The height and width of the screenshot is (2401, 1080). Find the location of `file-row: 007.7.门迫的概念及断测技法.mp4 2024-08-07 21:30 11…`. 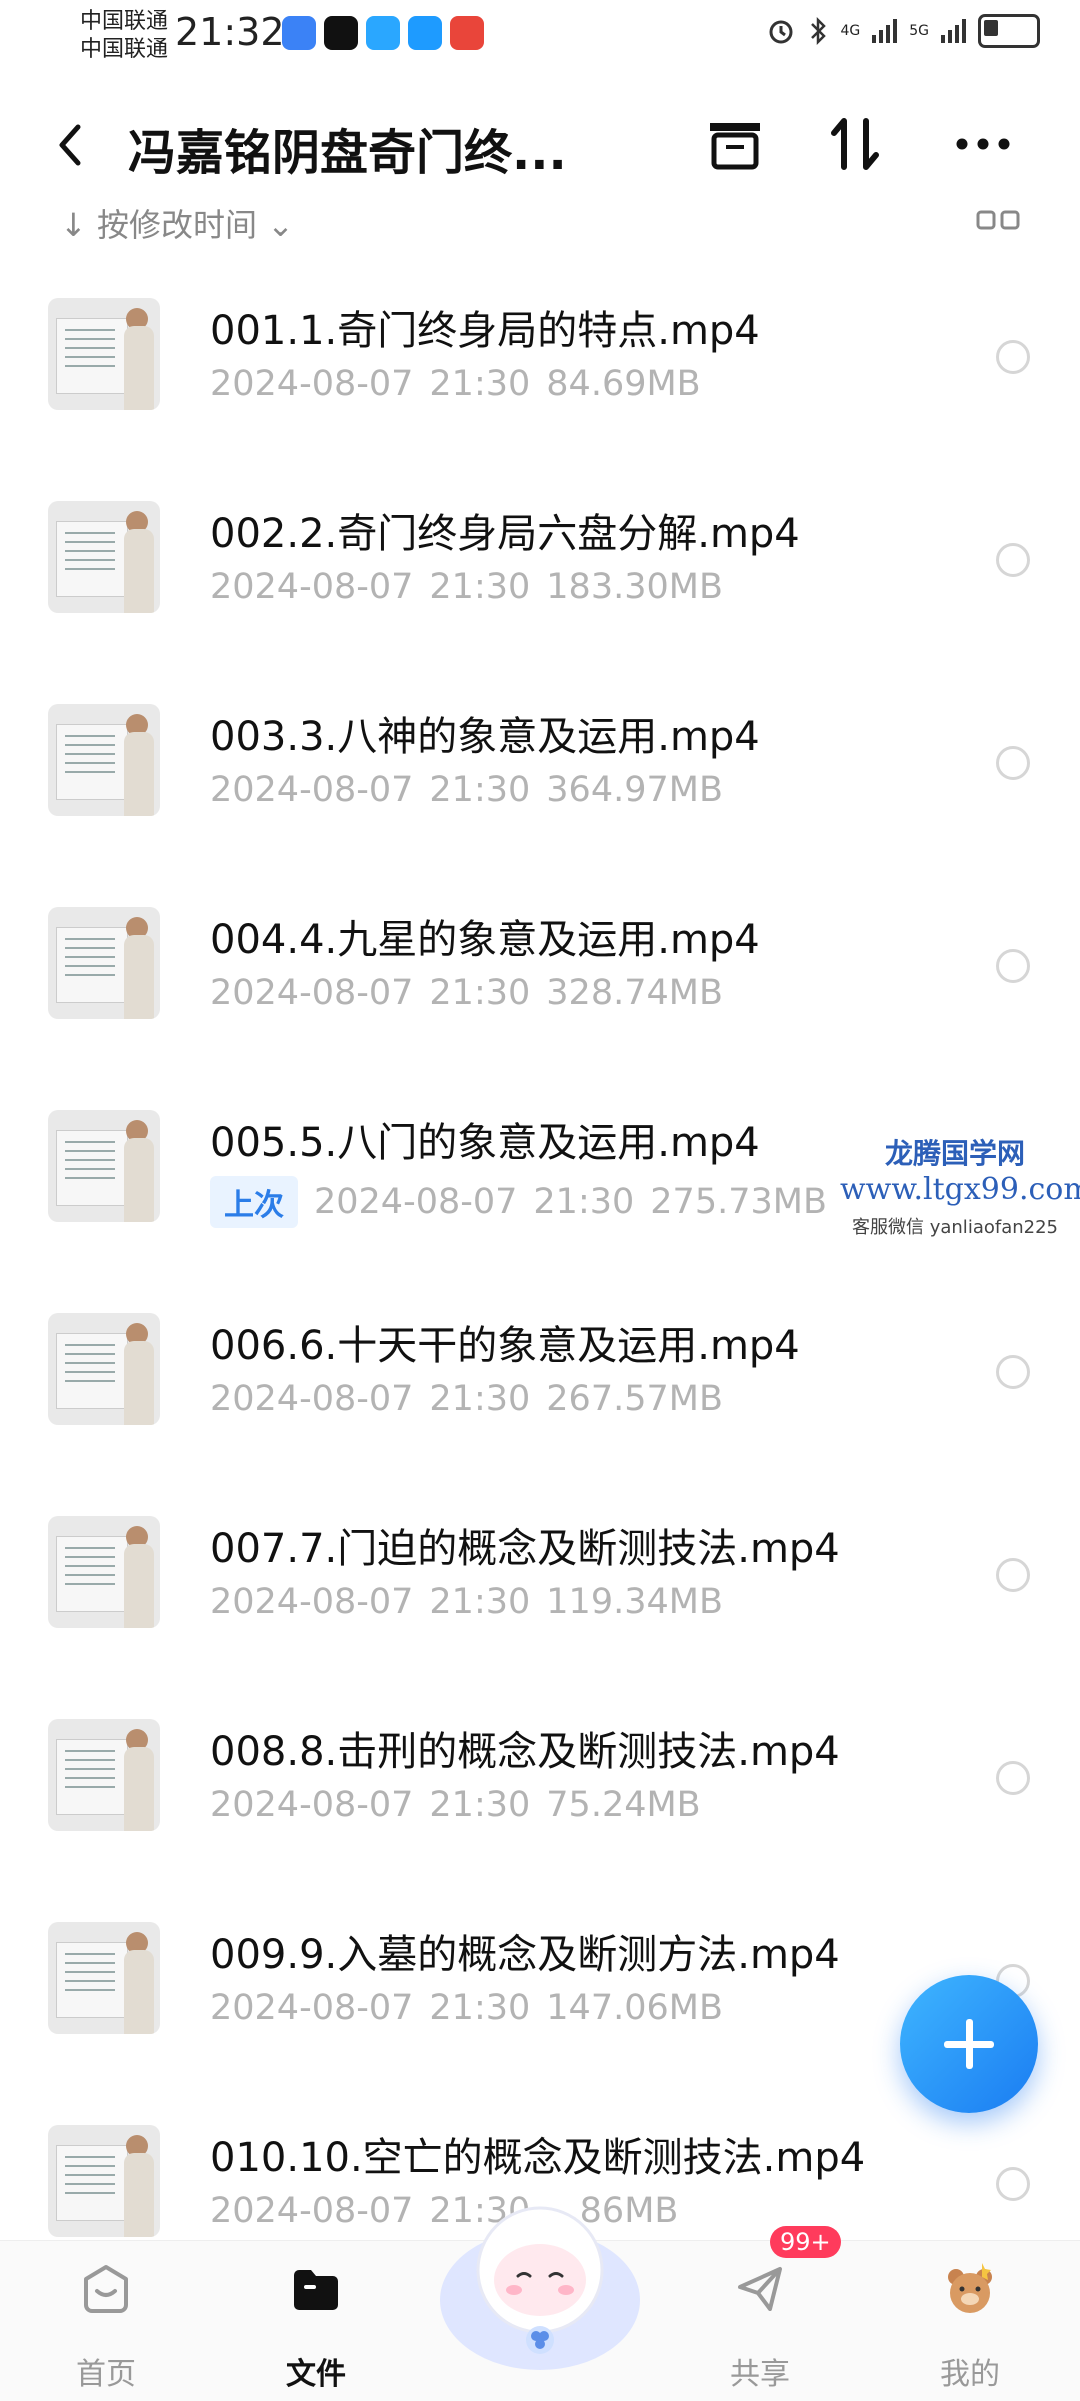

file-row: 007.7.门迫的概念及断测技法.mp4 2024-08-07 21:30 11… is located at coordinates (540, 1597).